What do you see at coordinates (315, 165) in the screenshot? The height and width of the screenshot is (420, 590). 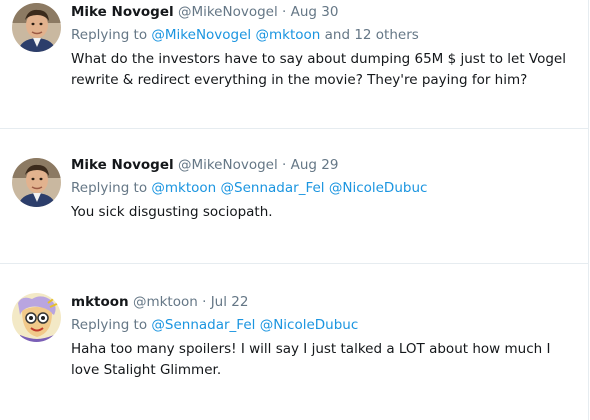 I see `tweet-date: Aug 29` at bounding box center [315, 165].